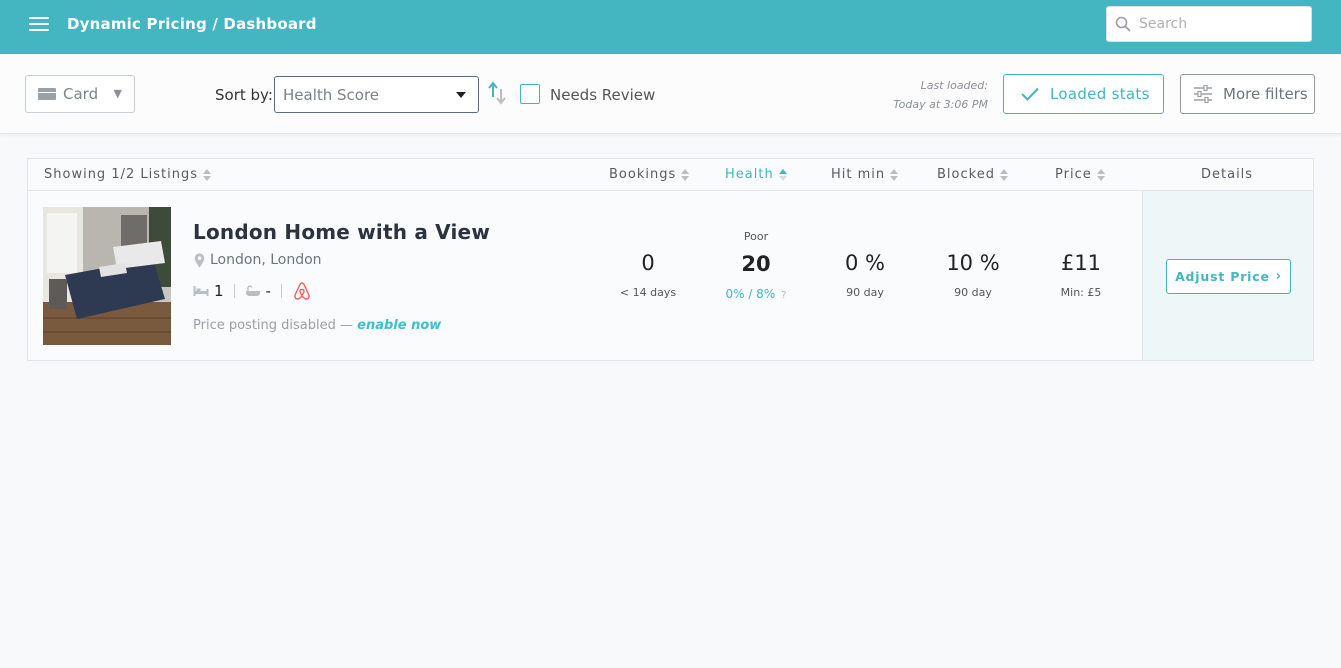 The image size is (1341, 668). Describe the element at coordinates (1030, 94) in the screenshot. I see `checkmark-icon` at that location.